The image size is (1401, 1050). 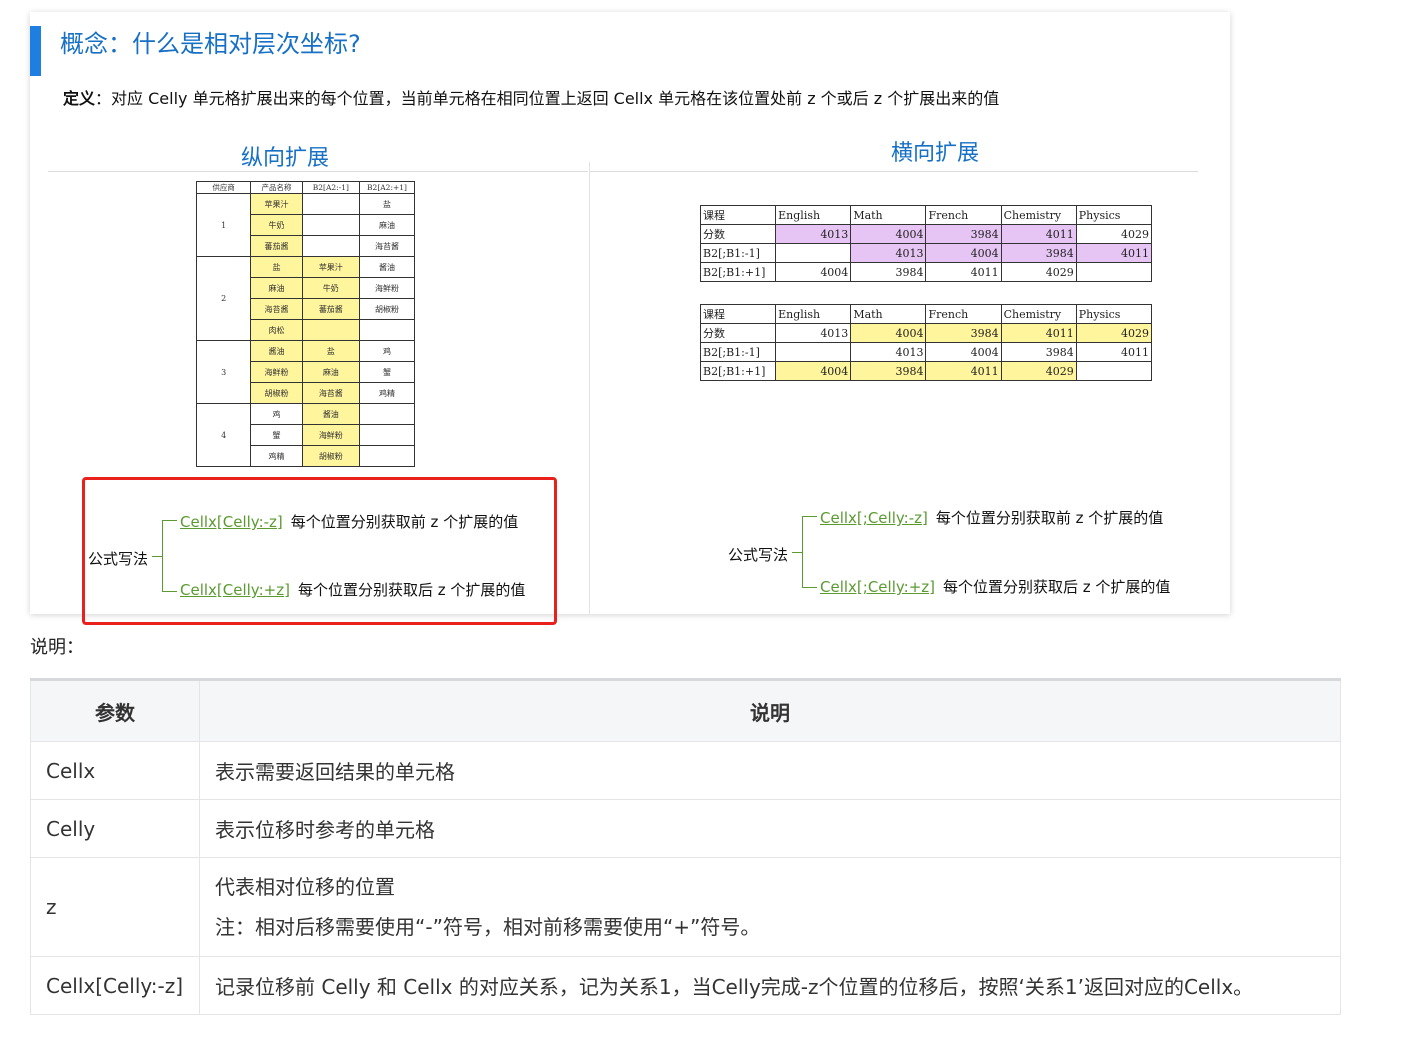 What do you see at coordinates (305, 887) in the screenshot?
I see `param-desc: 代表相对位移的位置` at bounding box center [305, 887].